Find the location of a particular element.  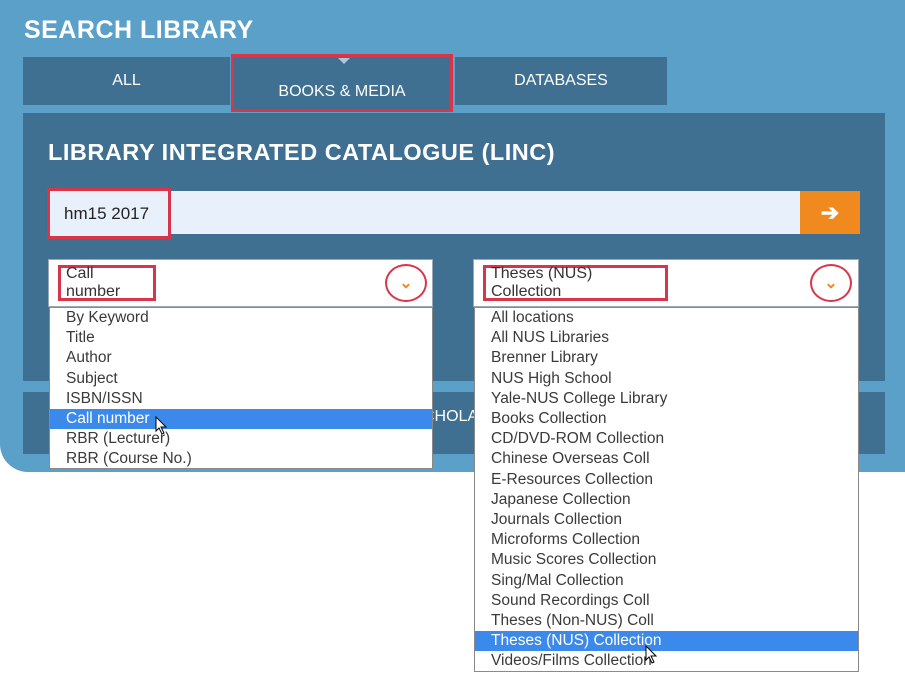

location-option: Theses (NUS) Collection is located at coordinates (666, 641).